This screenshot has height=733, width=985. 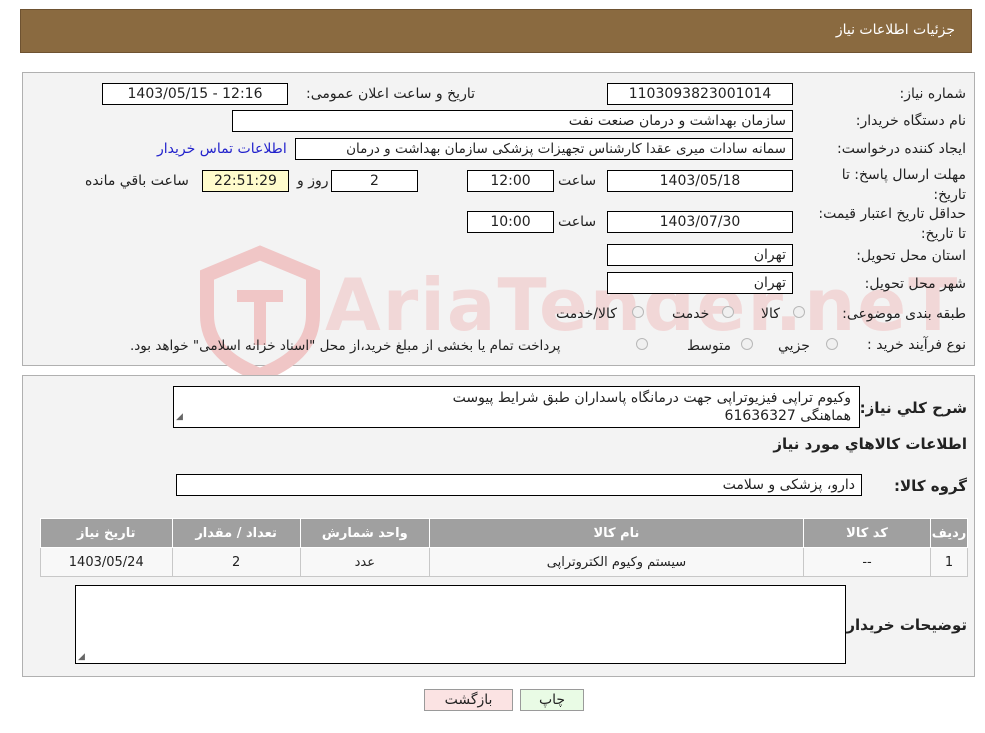 I want to click on cell-row-number: 1, so click(x=949, y=562).